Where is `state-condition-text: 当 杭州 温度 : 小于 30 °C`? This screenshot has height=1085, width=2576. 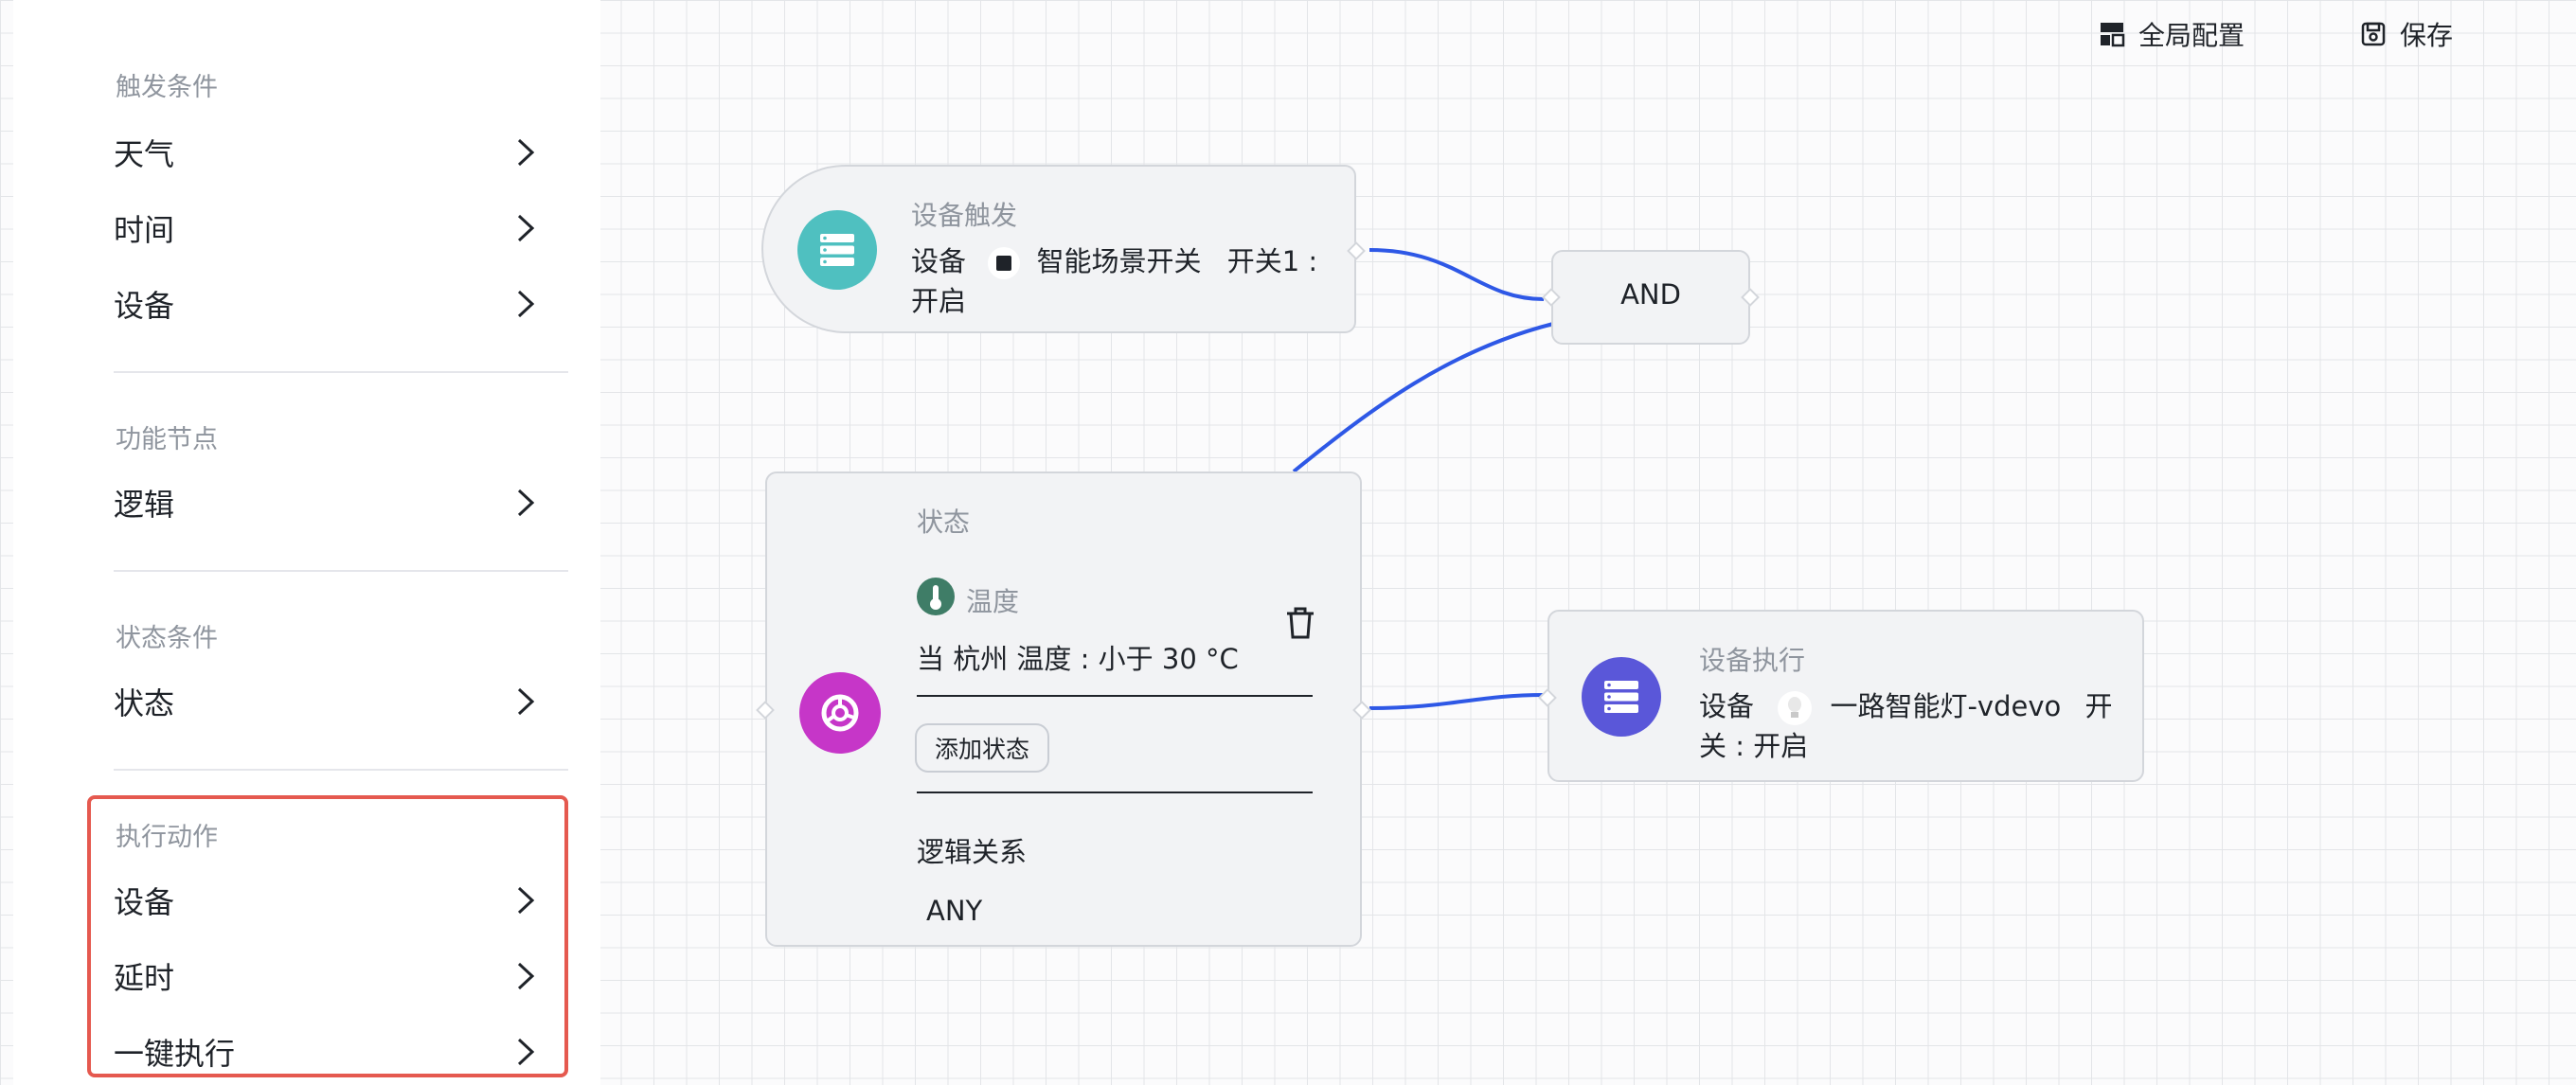 state-condition-text: 当 杭州 温度 : 小于 30 °C is located at coordinates (1078, 659).